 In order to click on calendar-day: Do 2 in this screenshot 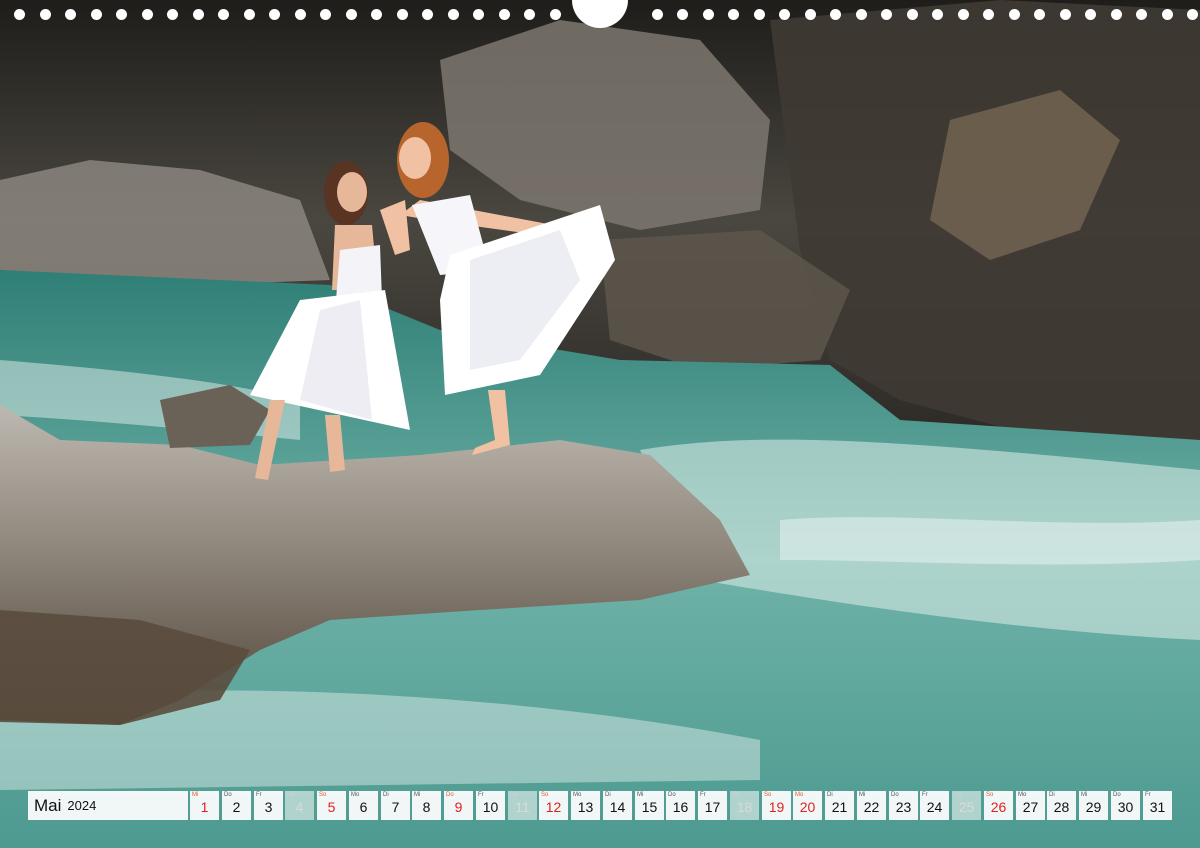, I will do `click(236, 805)`.